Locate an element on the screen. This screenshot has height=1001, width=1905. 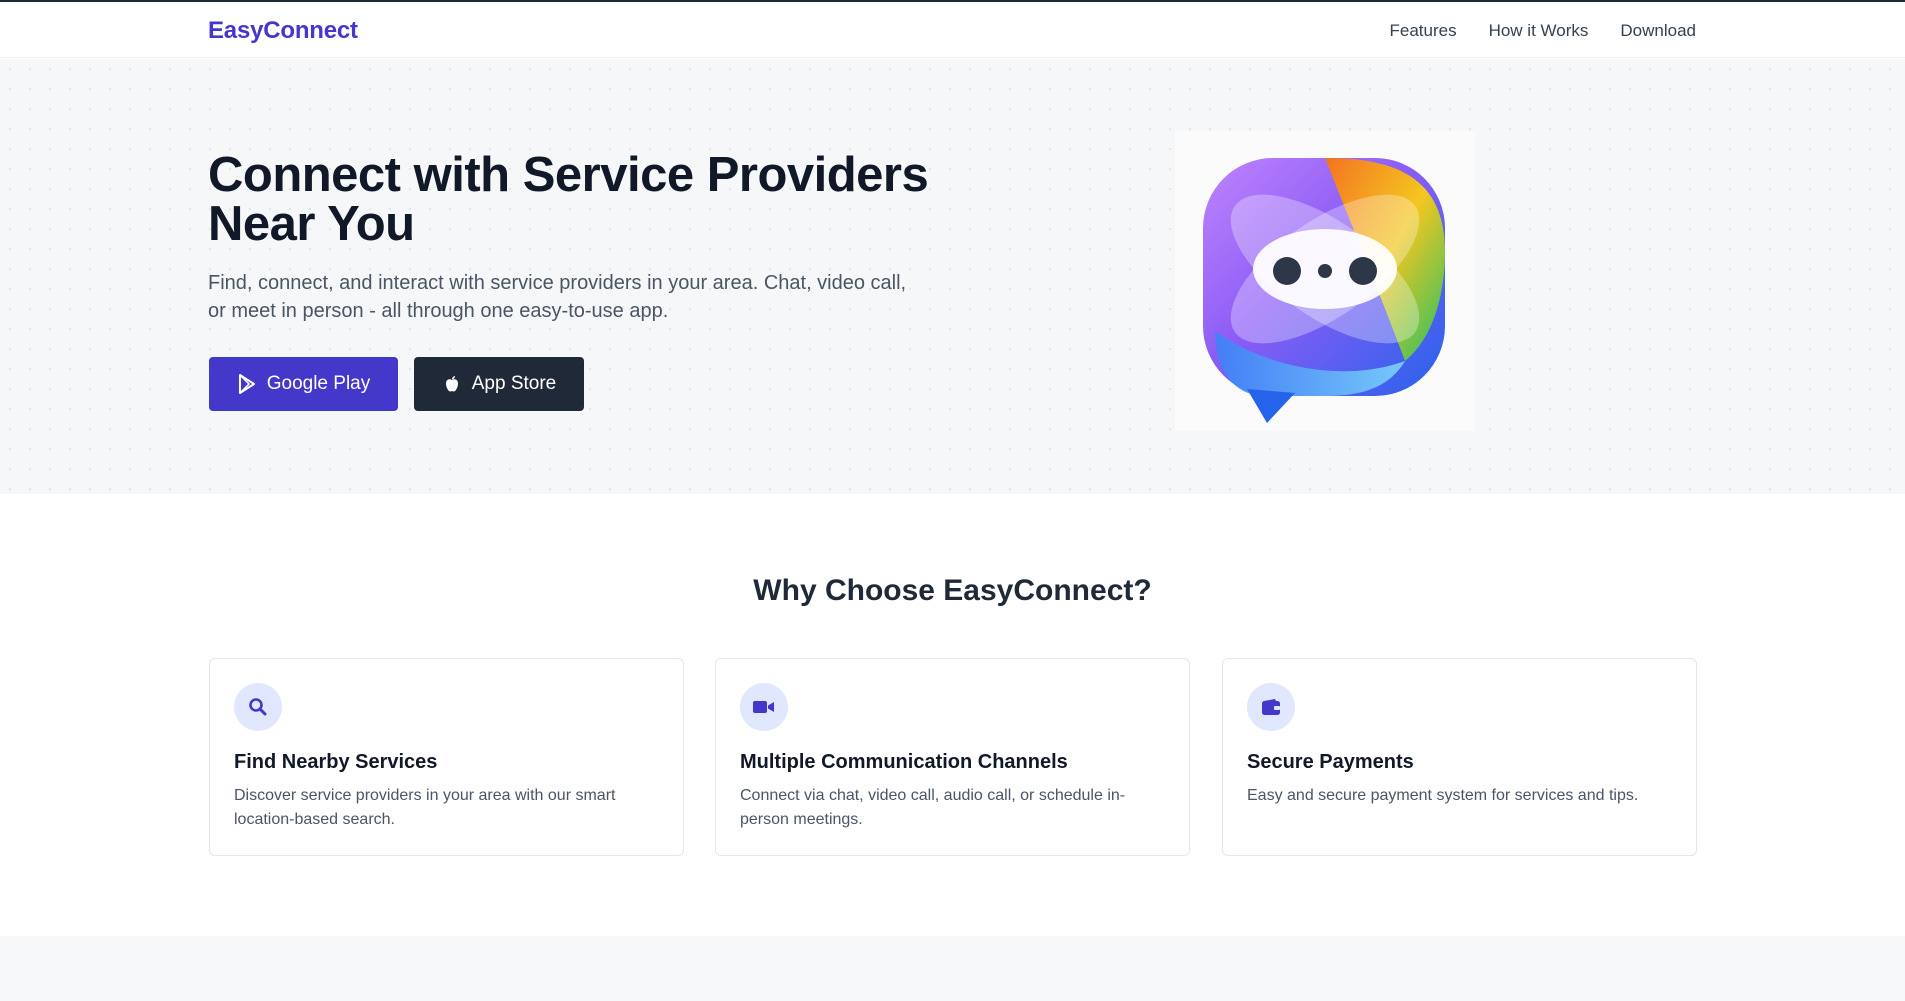
hero-title: Connect with Service Providers Near You is located at coordinates (568, 199).